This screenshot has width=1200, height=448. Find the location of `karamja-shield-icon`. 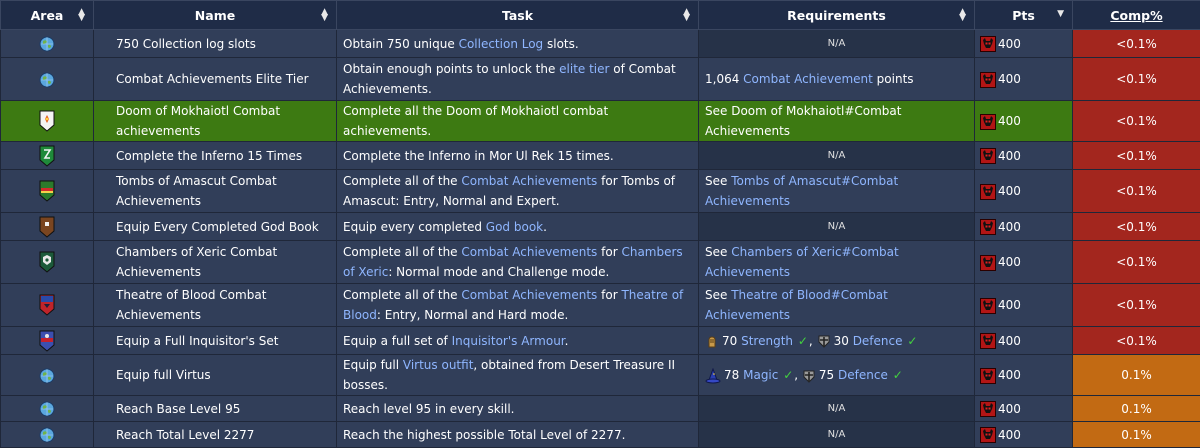

karamja-shield-icon is located at coordinates (47, 156).